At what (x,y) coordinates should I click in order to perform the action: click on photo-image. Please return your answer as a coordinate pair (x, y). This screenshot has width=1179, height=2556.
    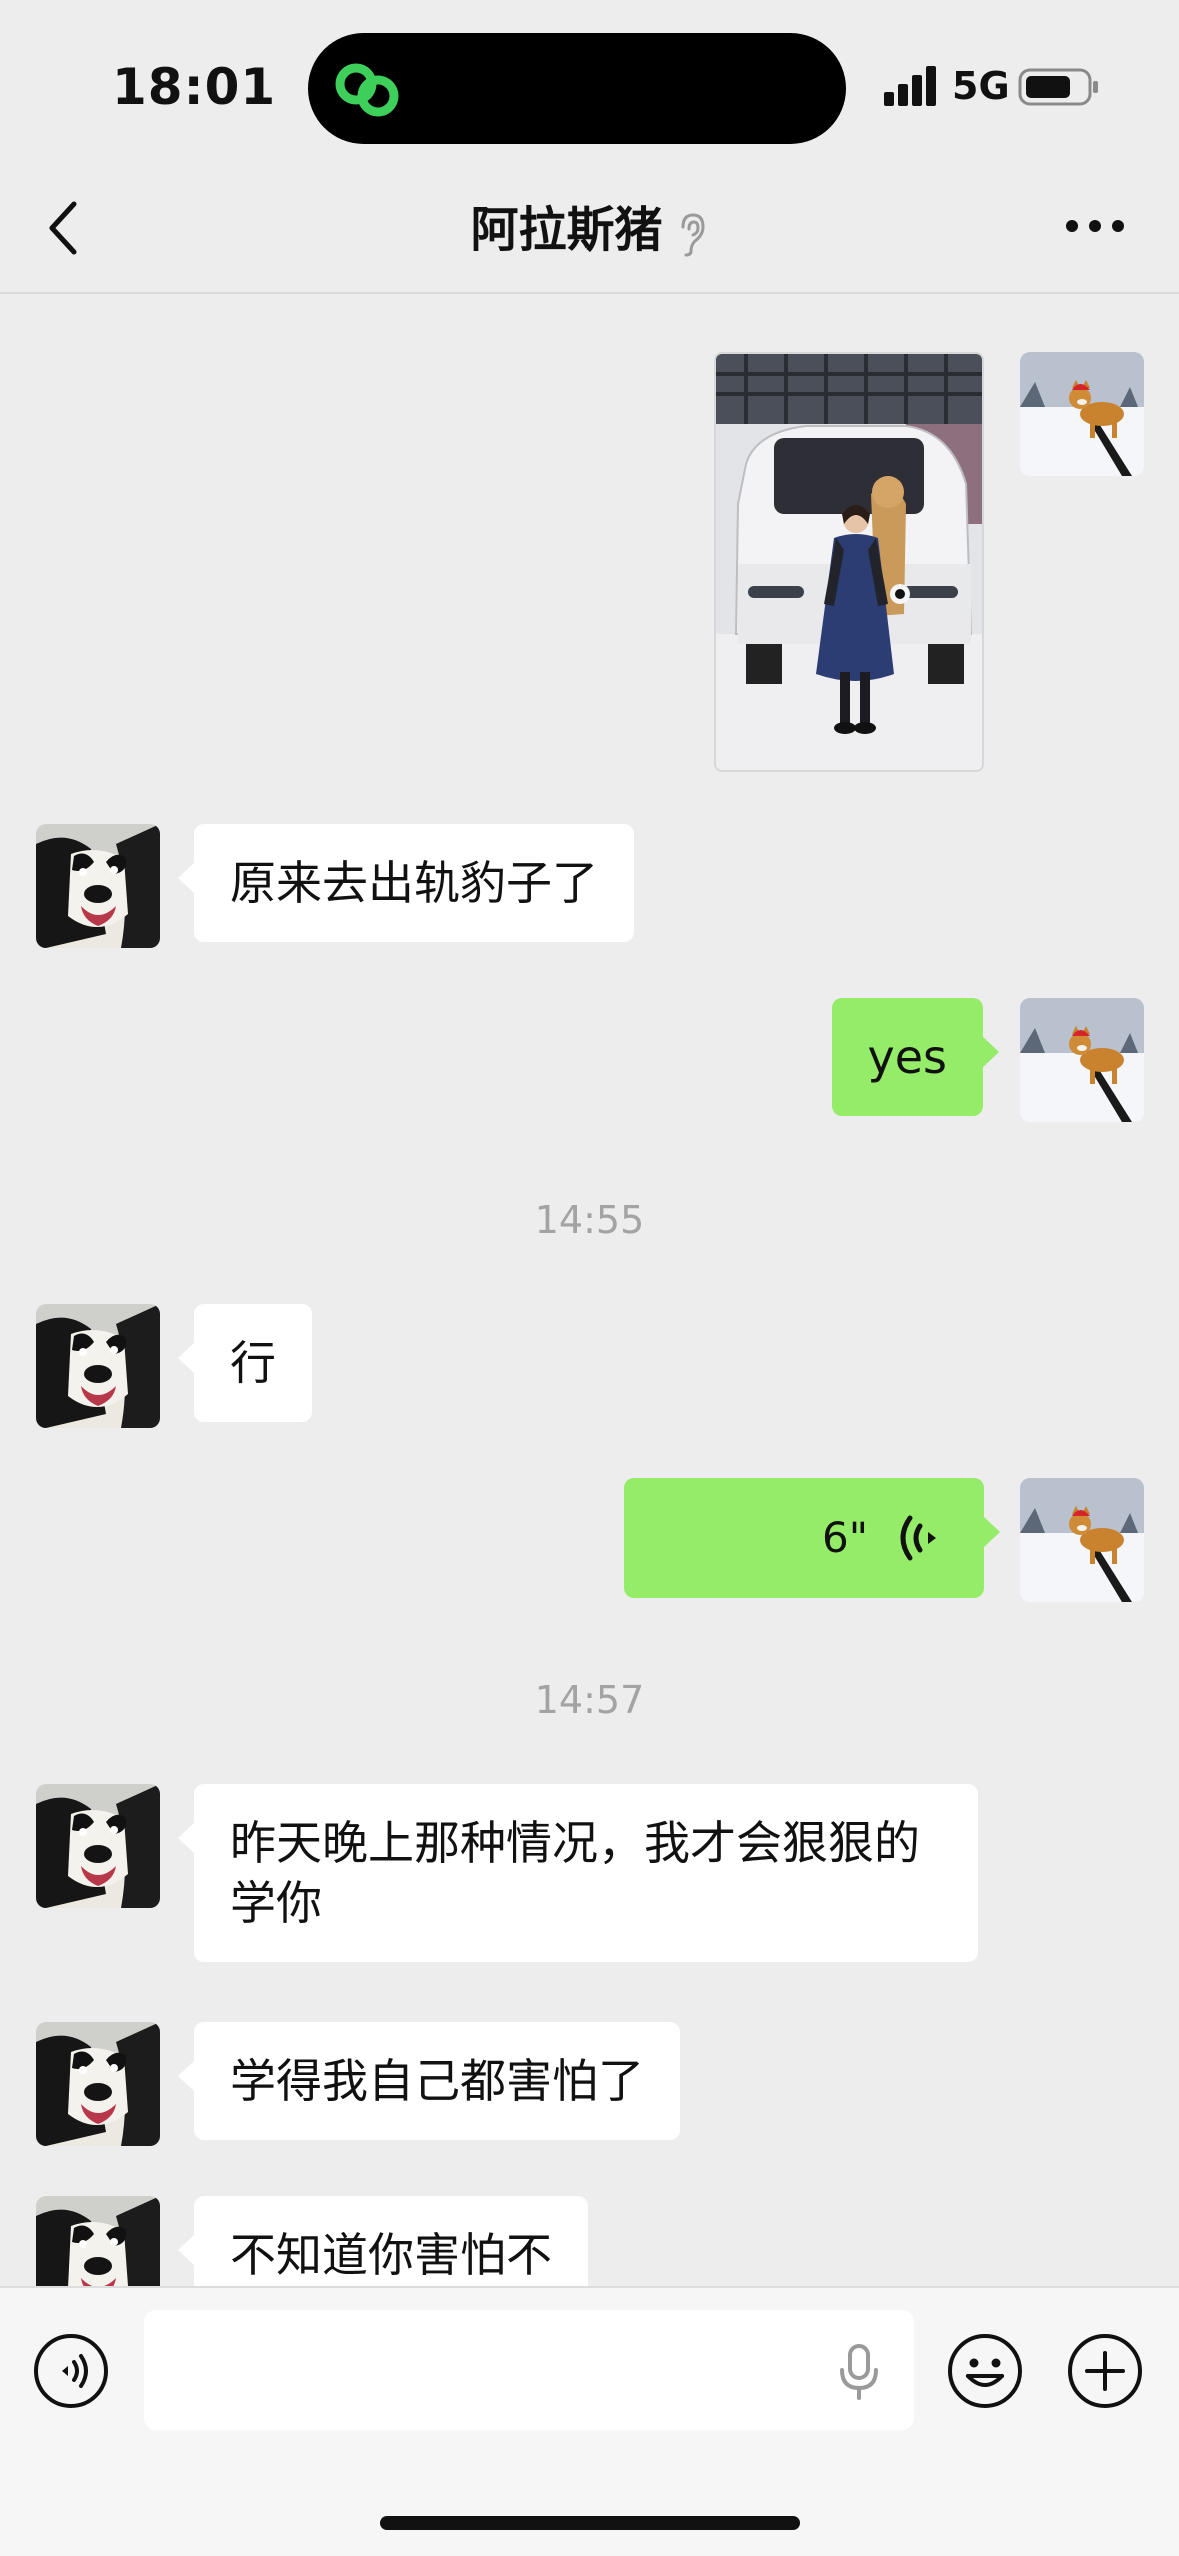
    Looking at the image, I should click on (849, 562).